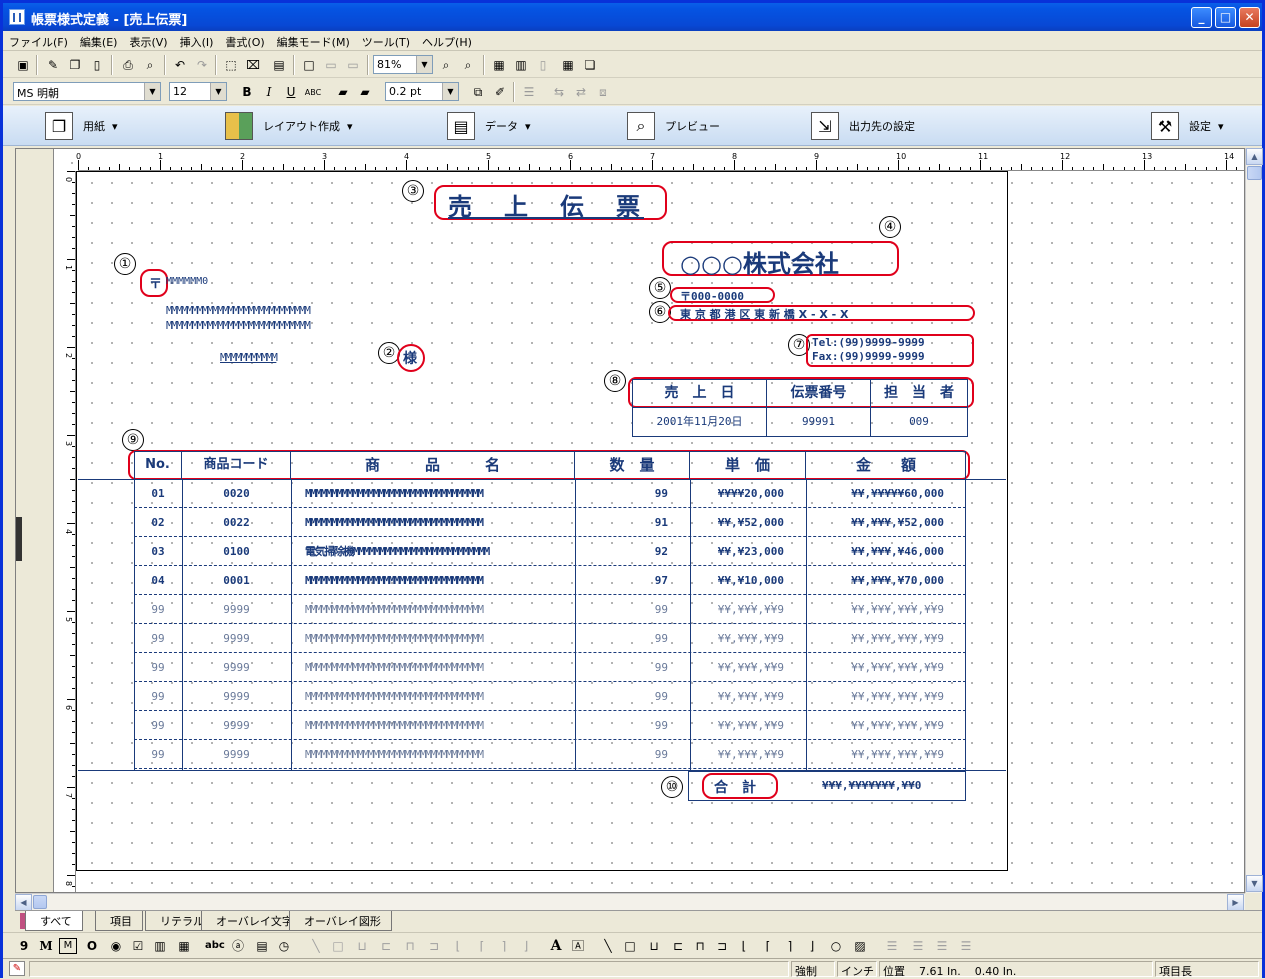 The width and height of the screenshot is (1265, 979). What do you see at coordinates (559, 92) in the screenshot?
I see `align2-icon: ⇆` at bounding box center [559, 92].